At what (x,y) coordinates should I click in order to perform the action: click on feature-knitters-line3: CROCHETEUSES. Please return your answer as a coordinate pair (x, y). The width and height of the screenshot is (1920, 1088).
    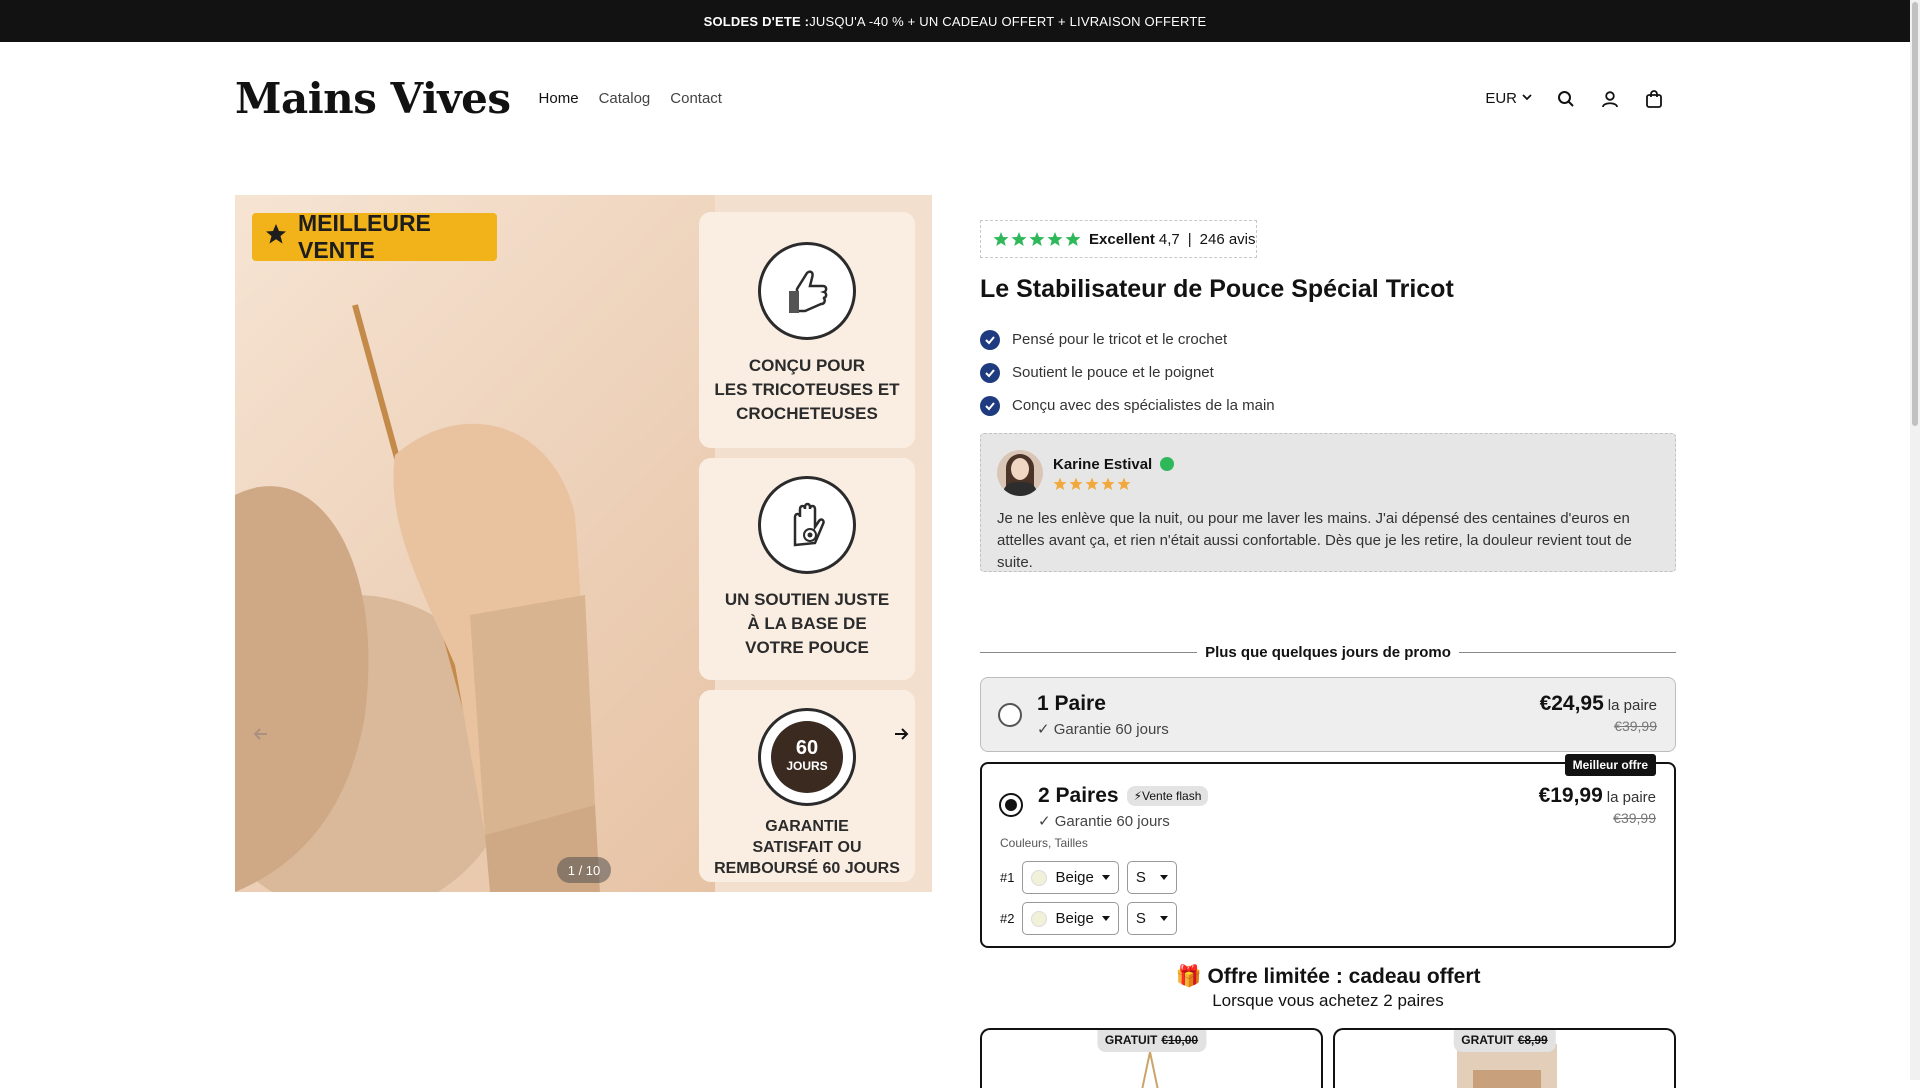
    Looking at the image, I should click on (807, 413).